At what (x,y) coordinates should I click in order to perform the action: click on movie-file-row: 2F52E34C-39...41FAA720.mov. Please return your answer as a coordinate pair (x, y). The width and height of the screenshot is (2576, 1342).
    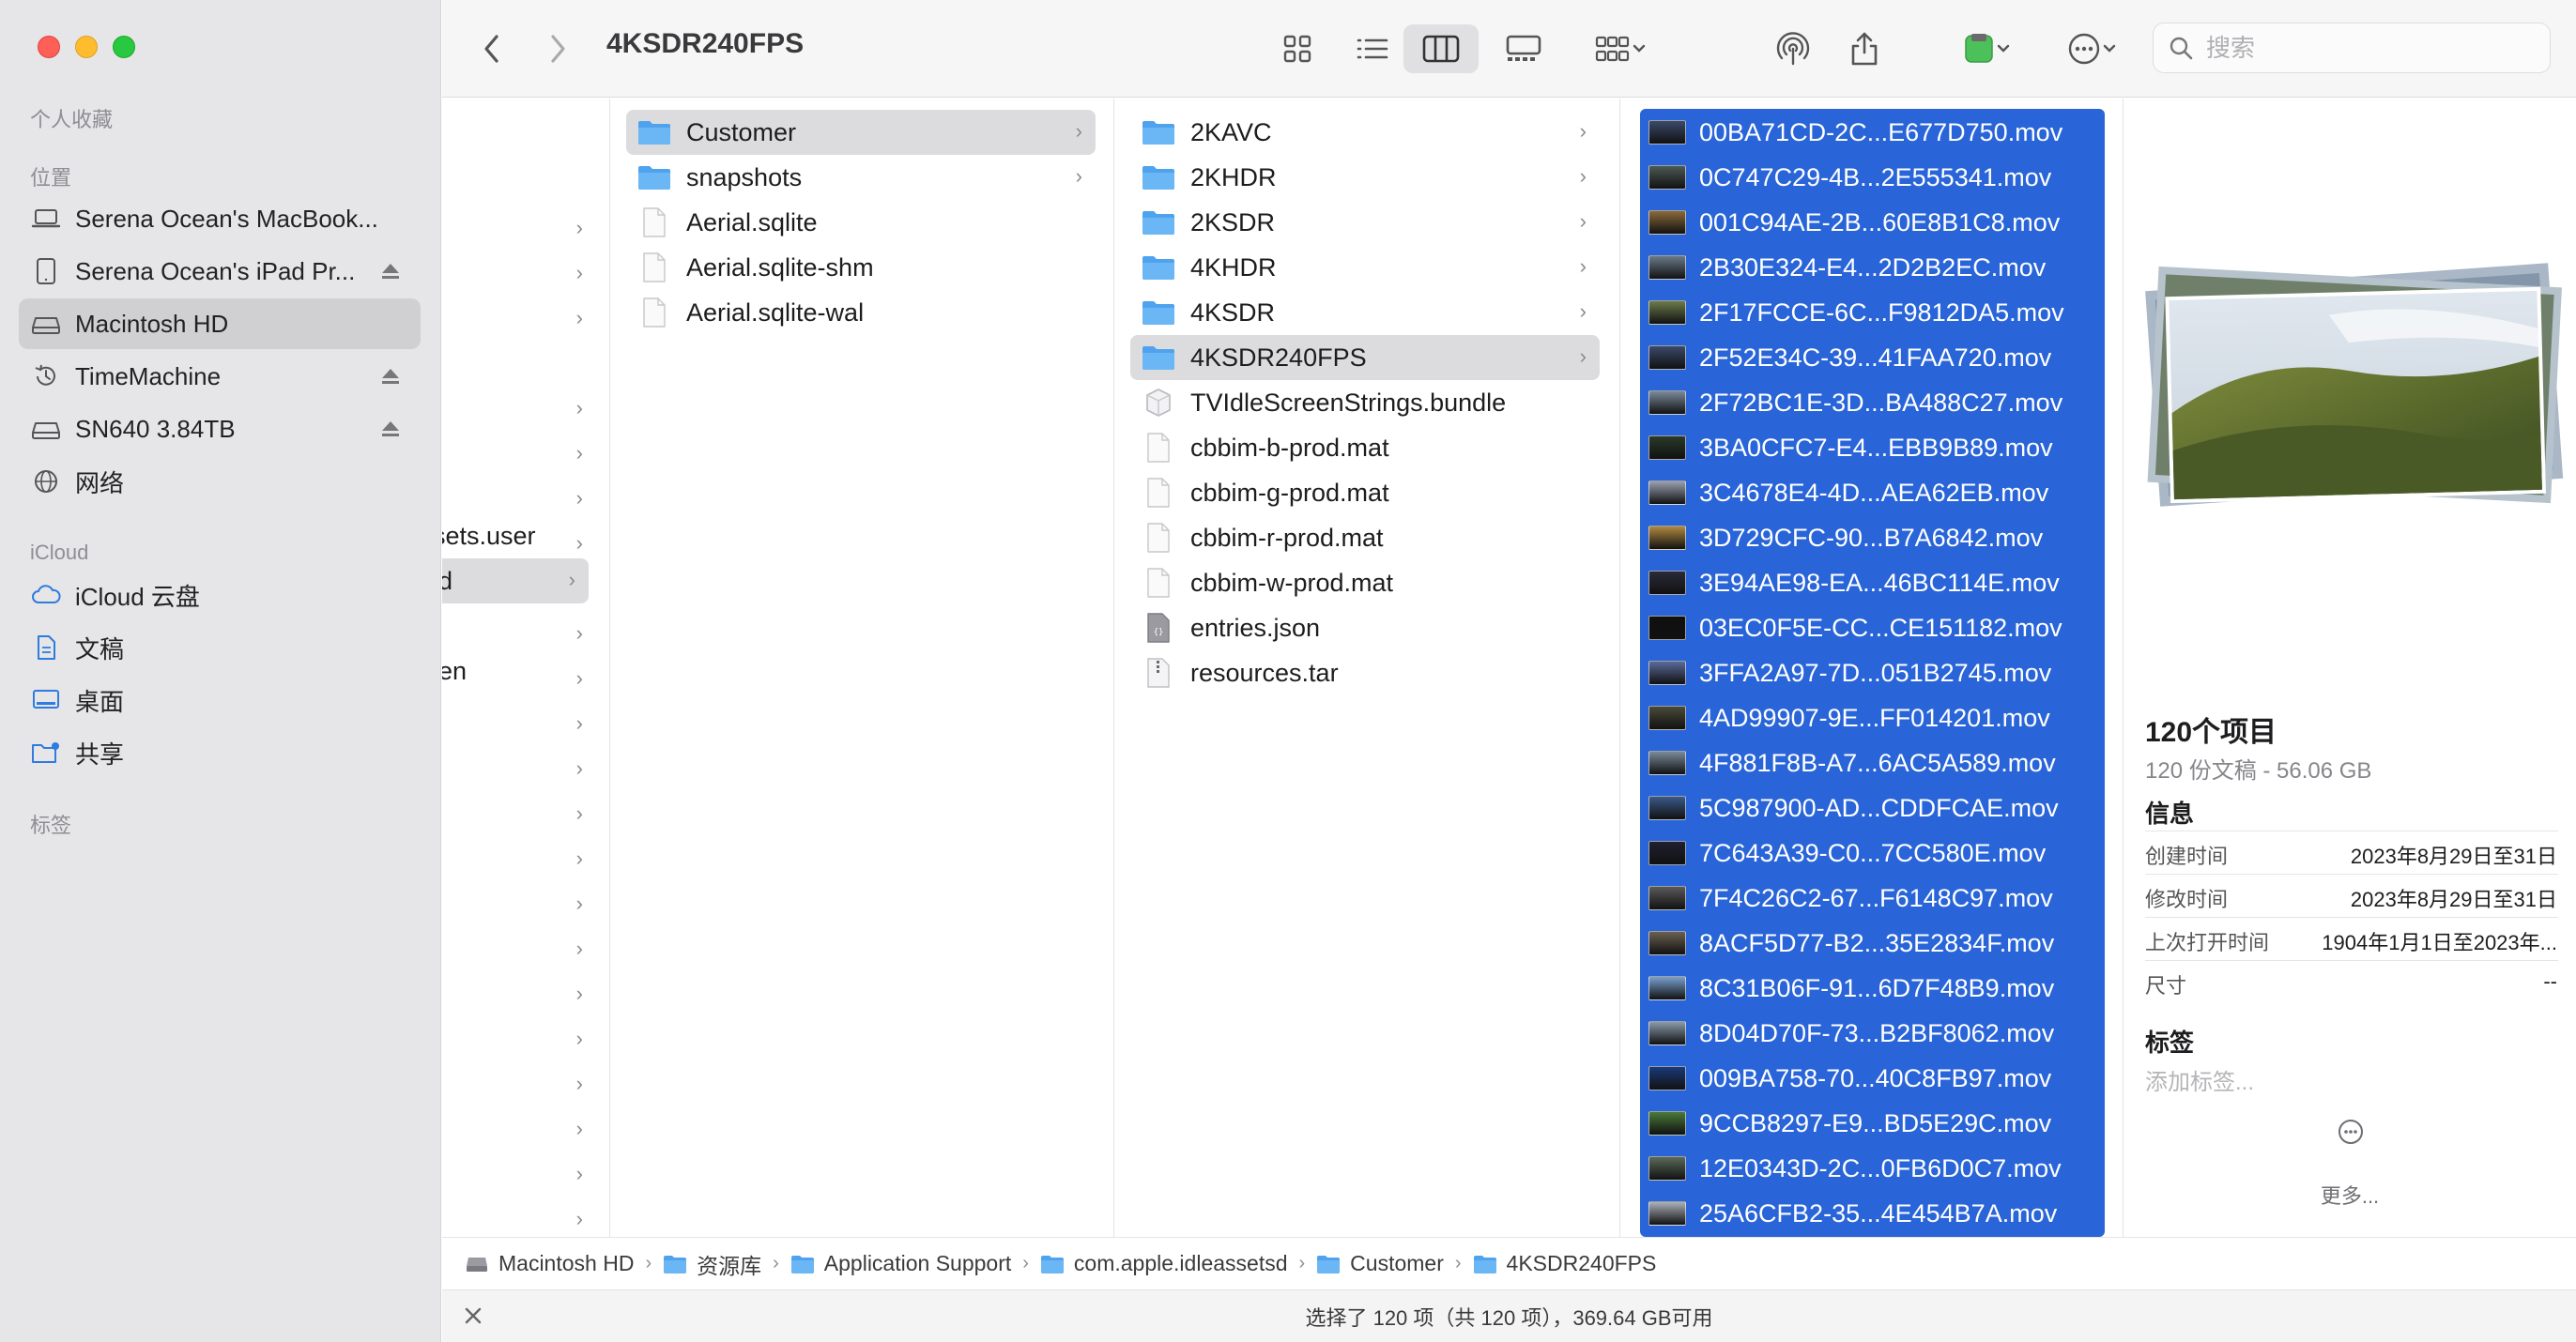
    Looking at the image, I should click on (1874, 358).